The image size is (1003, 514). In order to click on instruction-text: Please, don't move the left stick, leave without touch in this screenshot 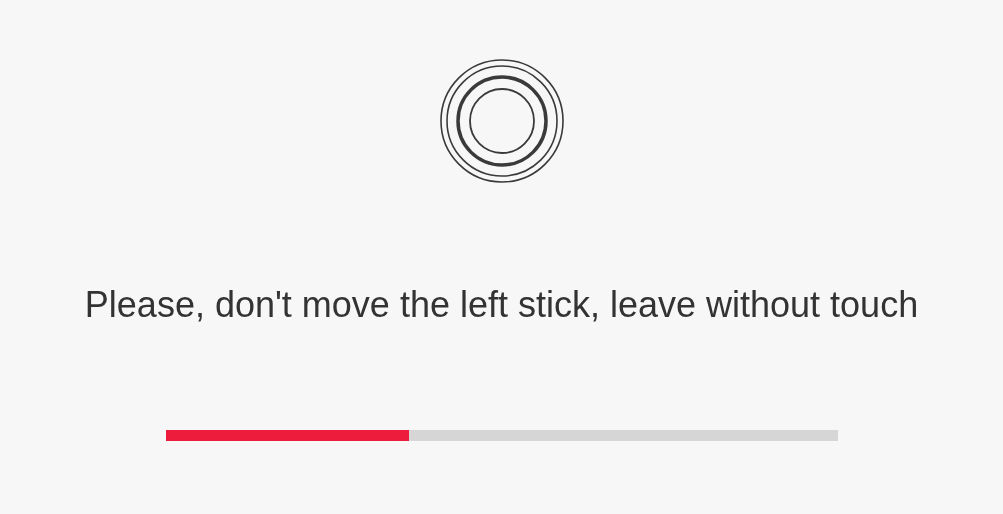, I will do `click(501, 305)`.